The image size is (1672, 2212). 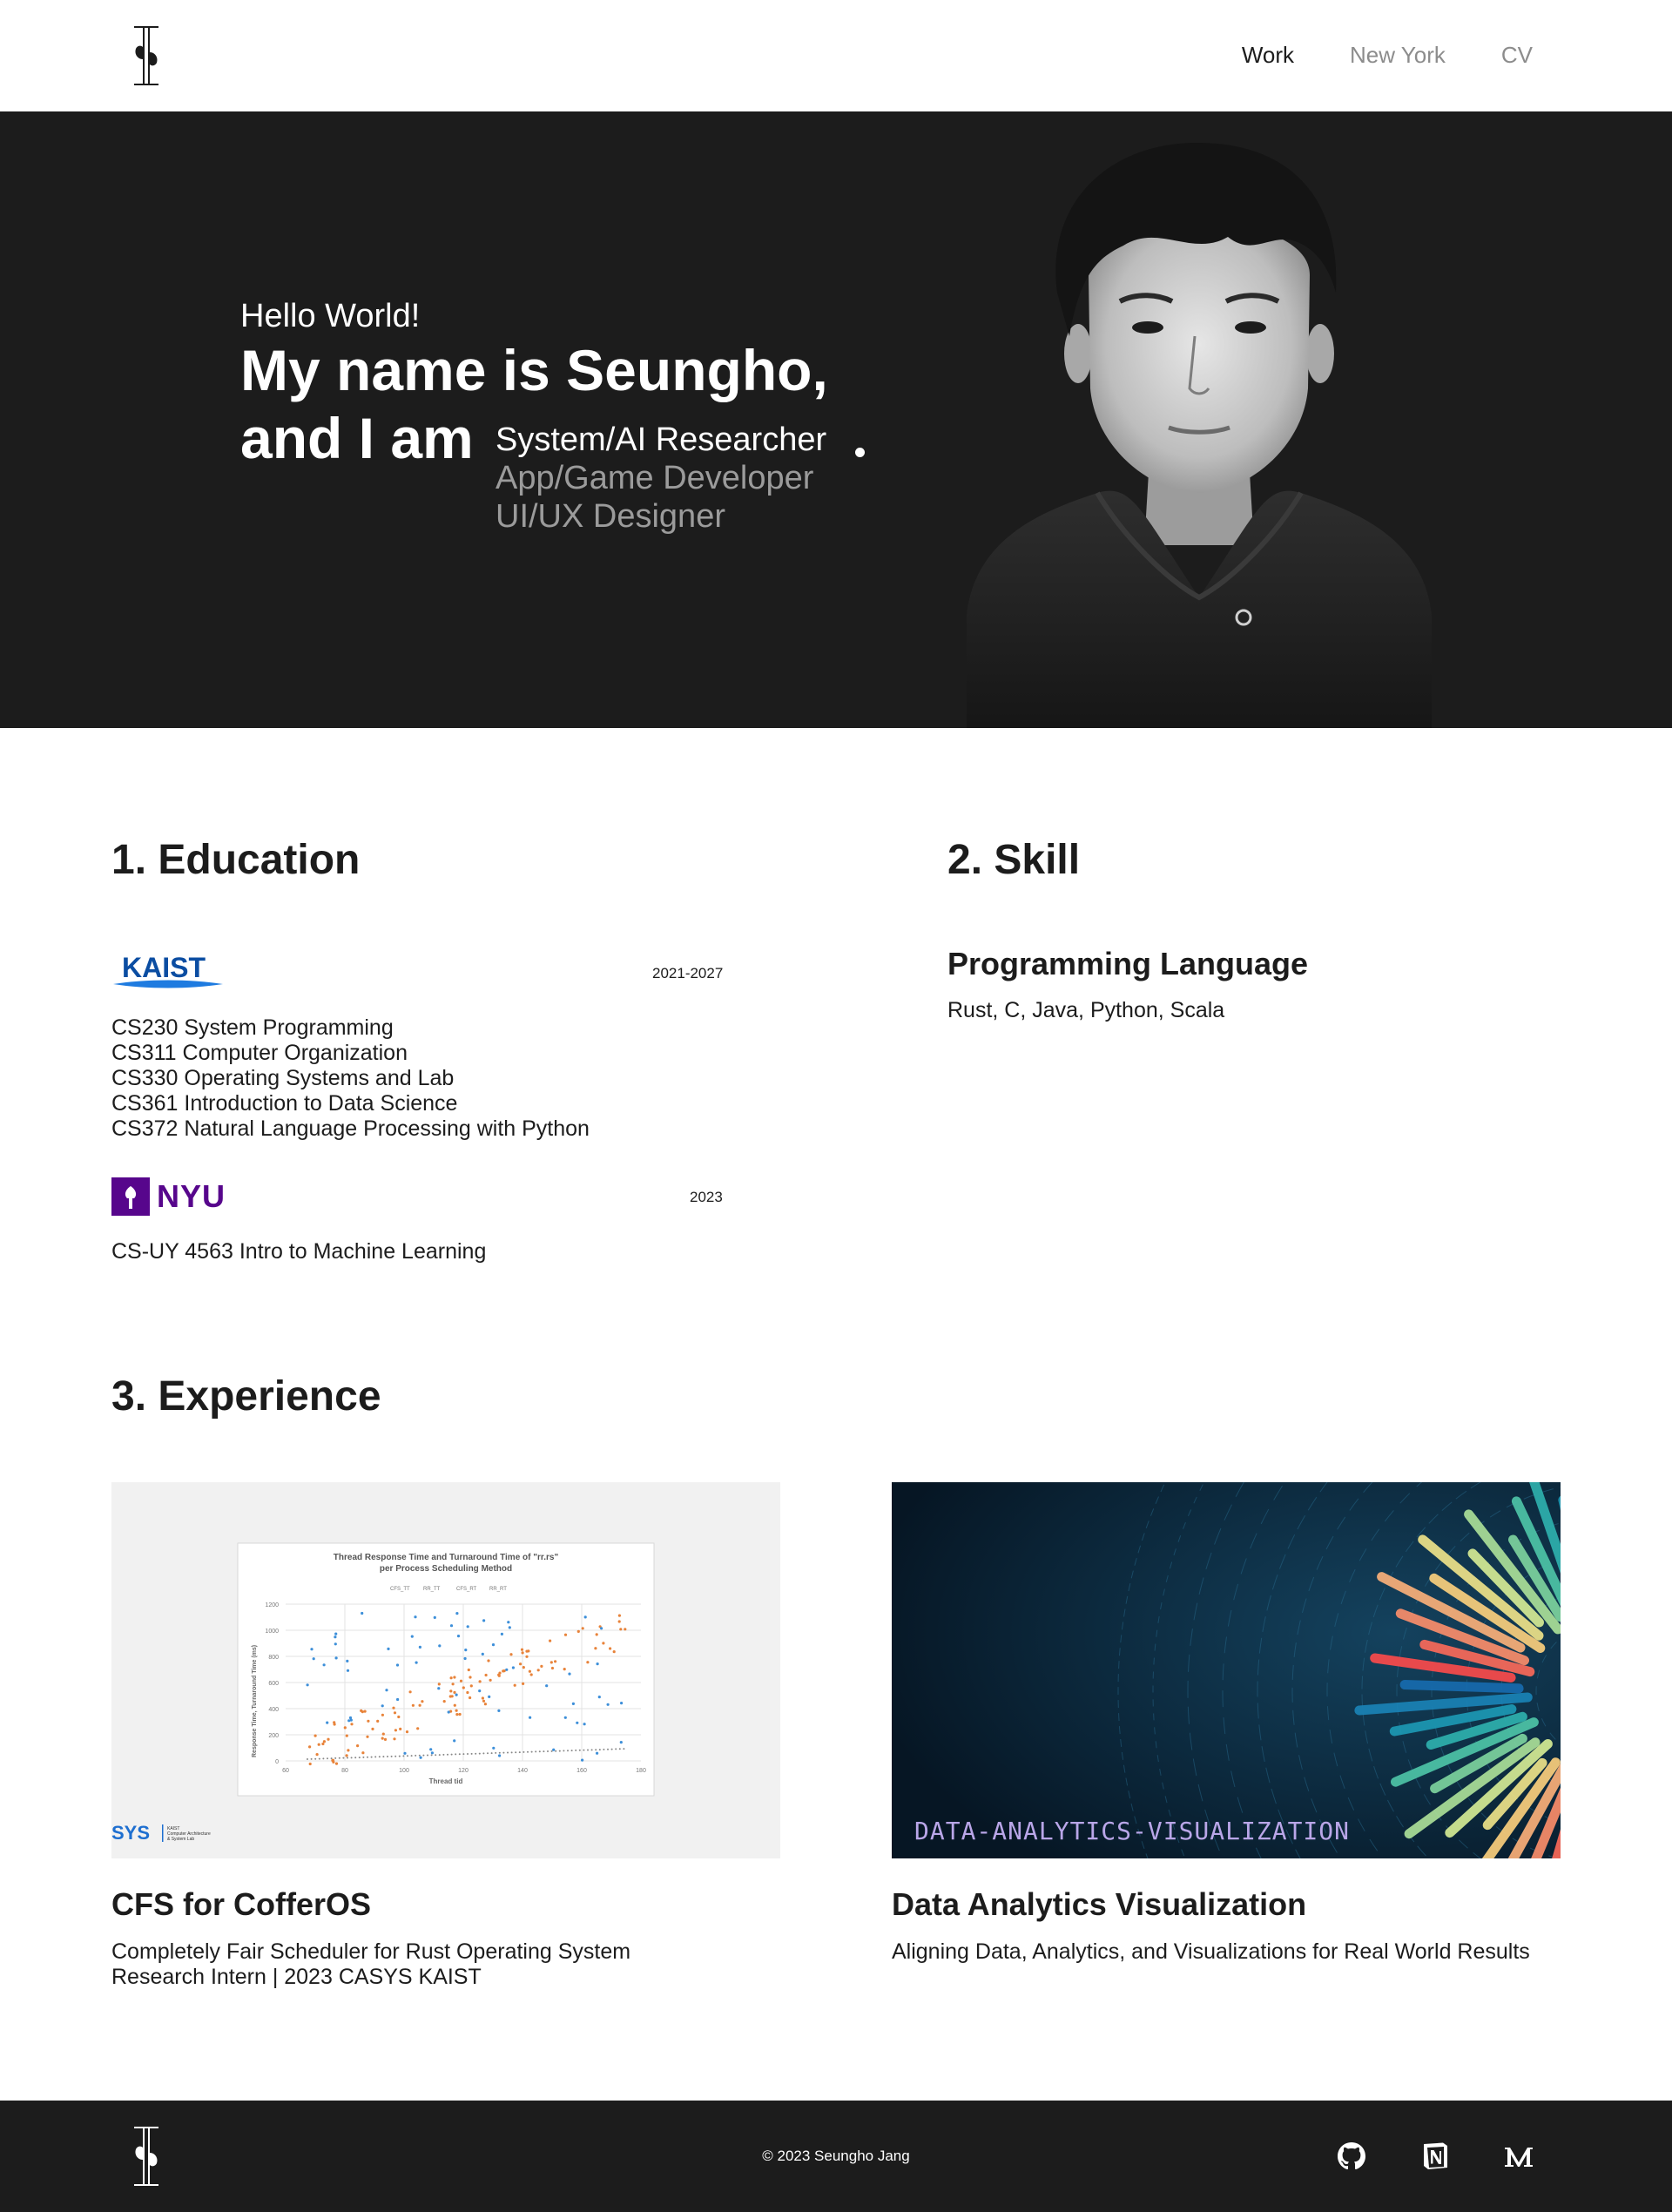 What do you see at coordinates (344, 1771) in the screenshot?
I see `svg-text: 80` at bounding box center [344, 1771].